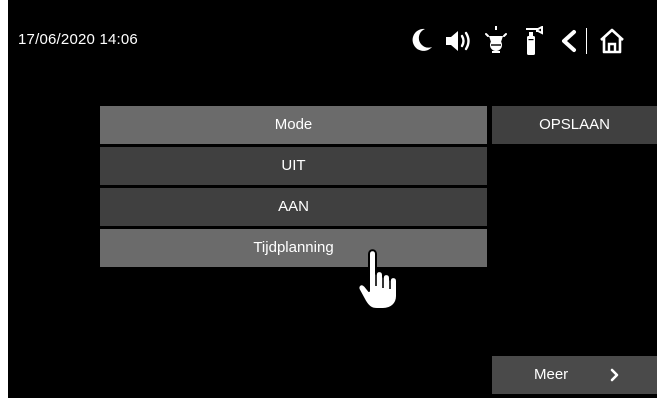 This screenshot has width=657, height=398. Describe the element at coordinates (78, 39) in the screenshot. I see `date-time-display: 17/06/2020 14:06` at that location.